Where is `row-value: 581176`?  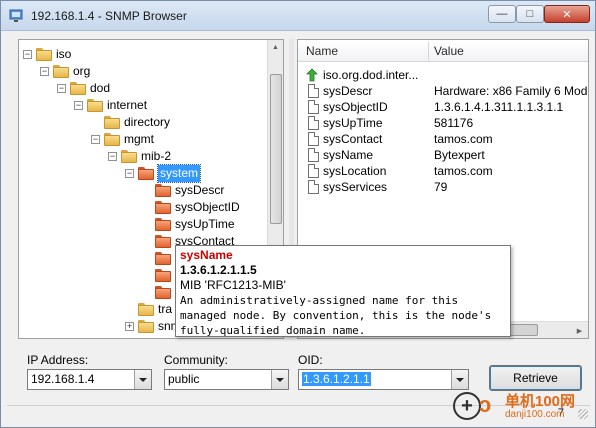
row-value: 581176 is located at coordinates (454, 123).